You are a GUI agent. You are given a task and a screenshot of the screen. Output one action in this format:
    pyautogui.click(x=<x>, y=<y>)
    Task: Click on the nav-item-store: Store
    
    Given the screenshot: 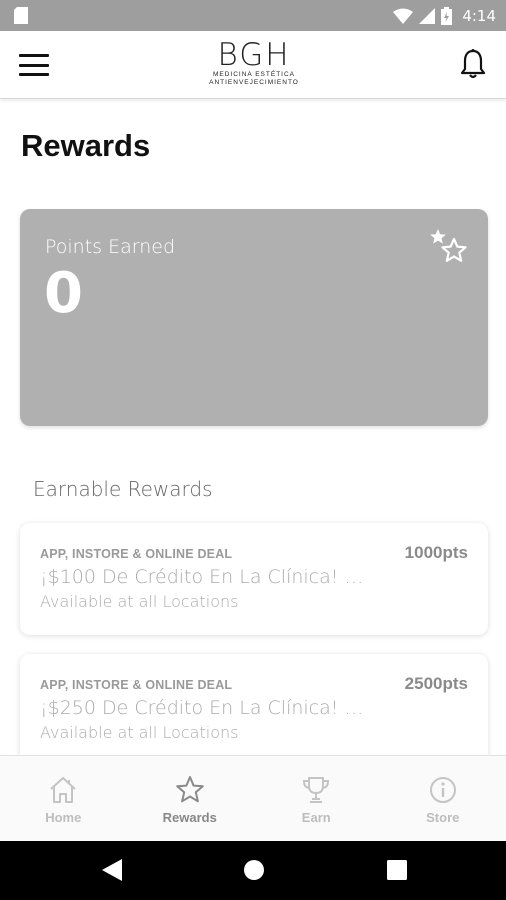 What is the action you would take?
    pyautogui.click(x=443, y=798)
    